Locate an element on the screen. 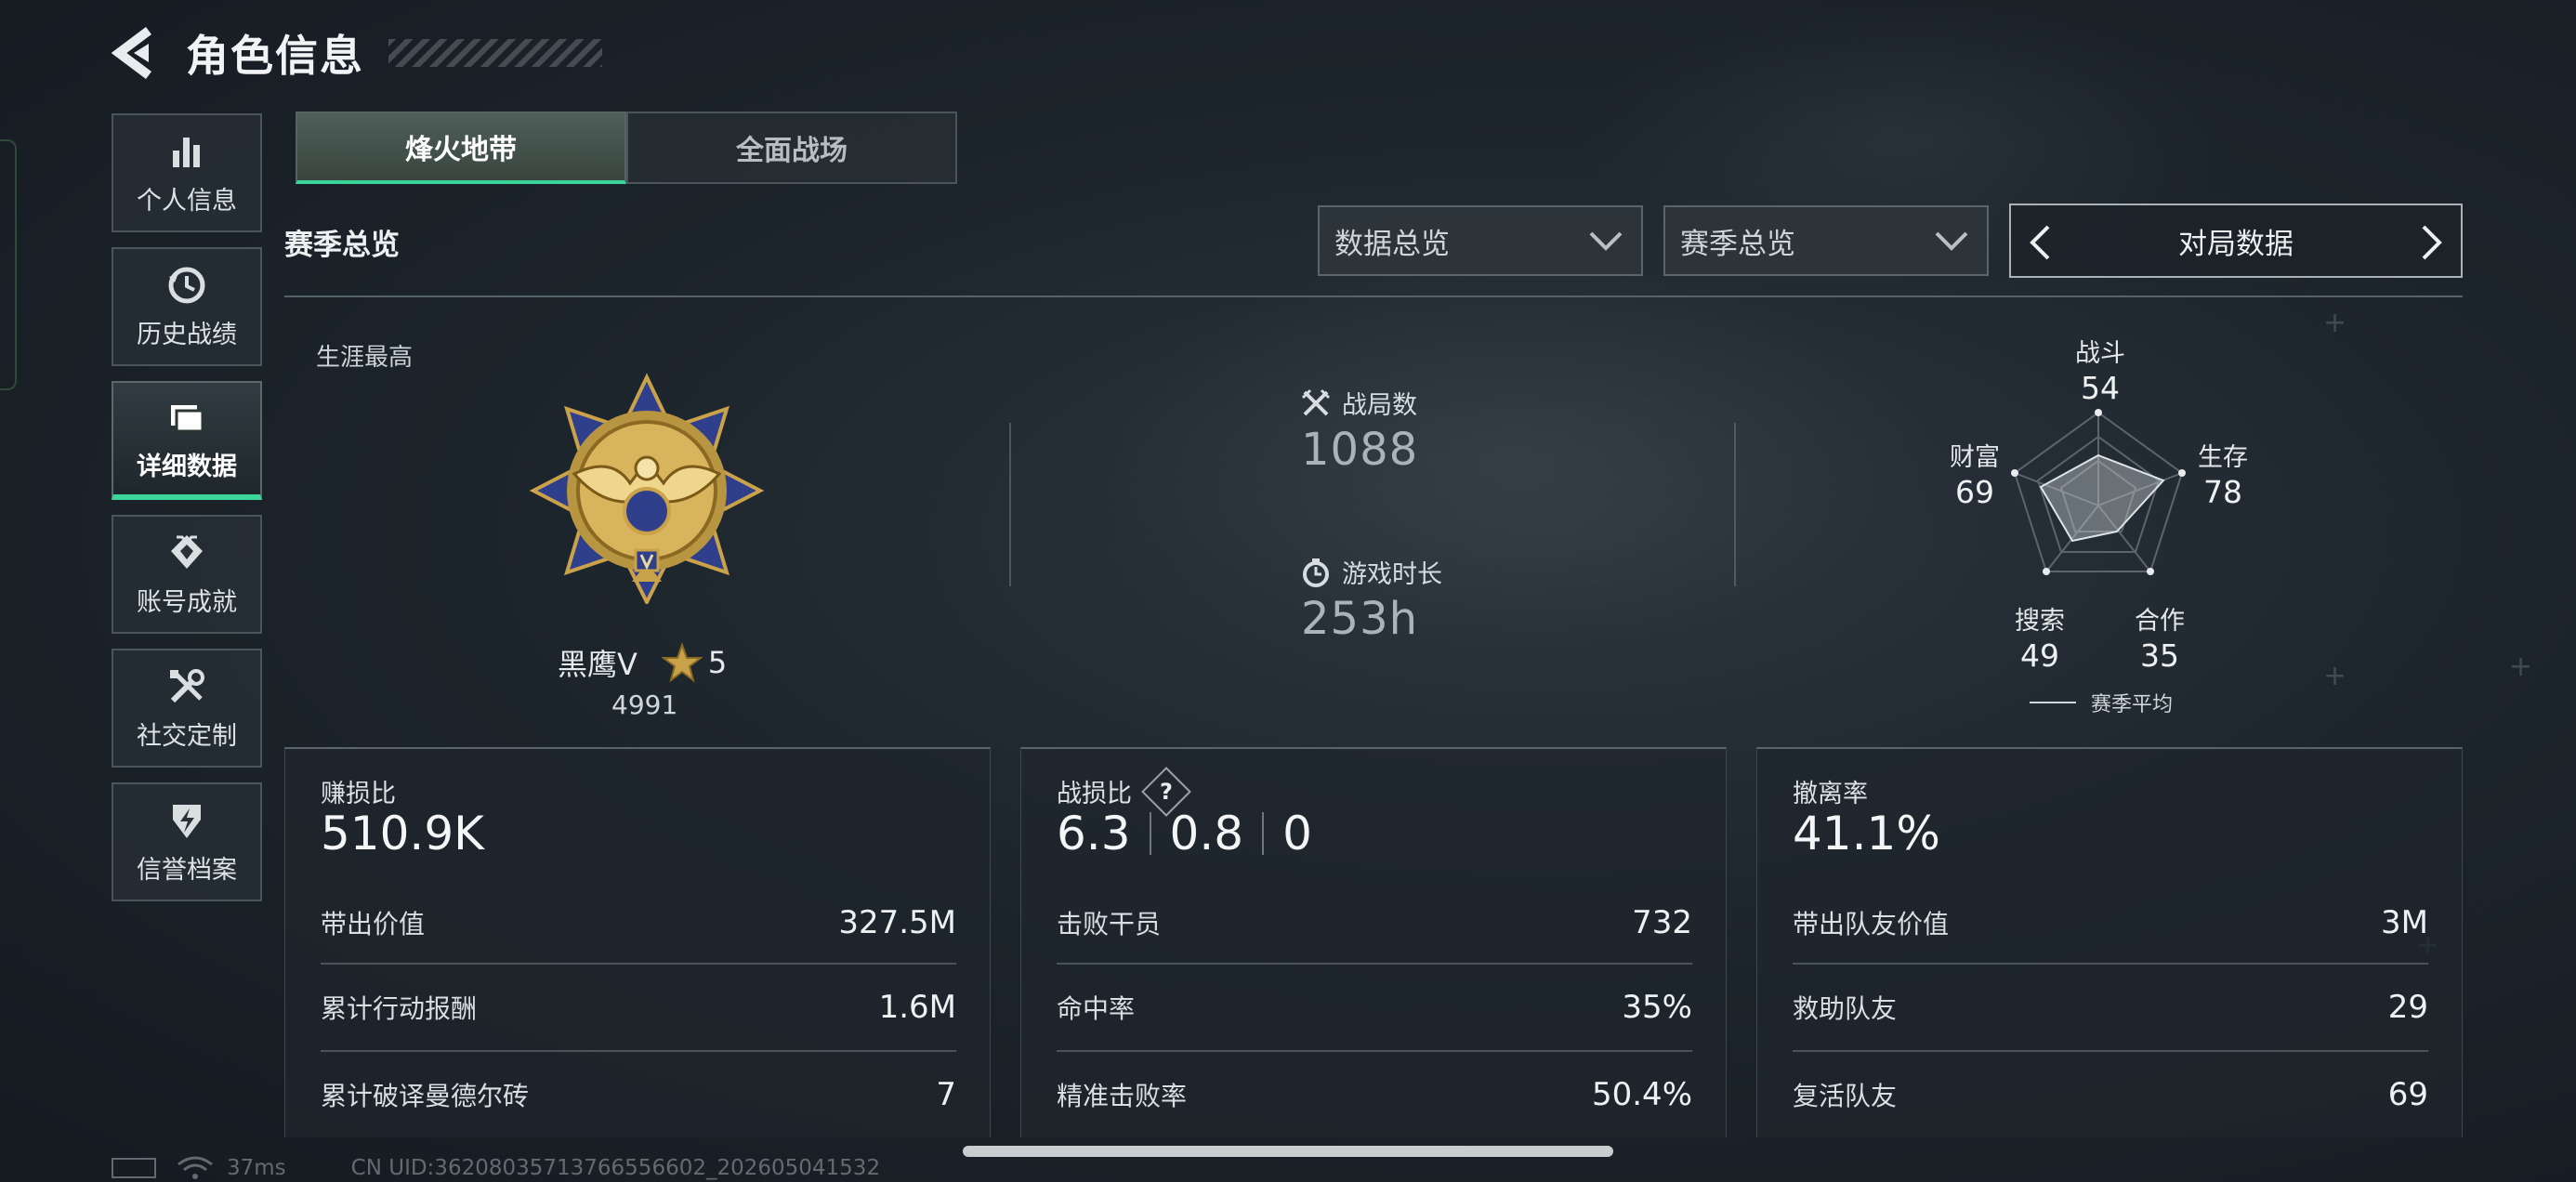 This screenshot has height=1182, width=2576. title-decoration is located at coordinates (495, 53).